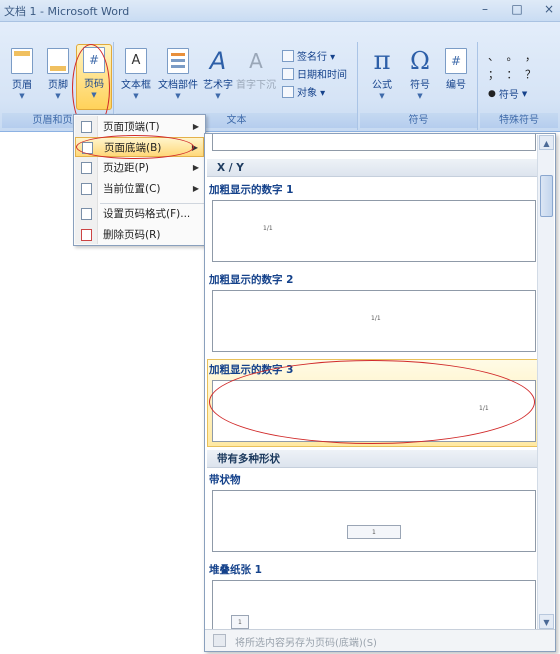 This screenshot has width=560, height=654. I want to click on header-icon, so click(22, 61).